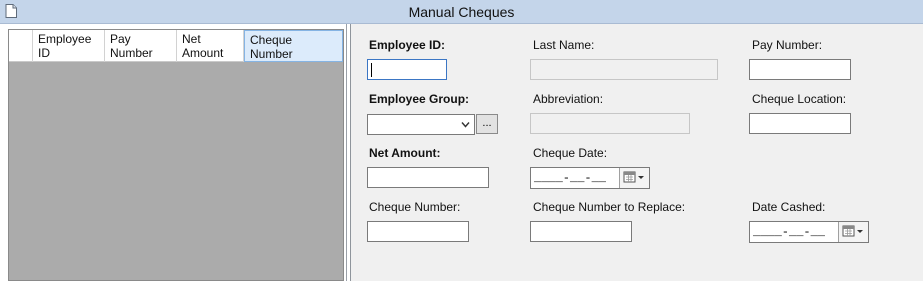 The image size is (923, 281). What do you see at coordinates (465, 125) in the screenshot?
I see `chevron-down-icon` at bounding box center [465, 125].